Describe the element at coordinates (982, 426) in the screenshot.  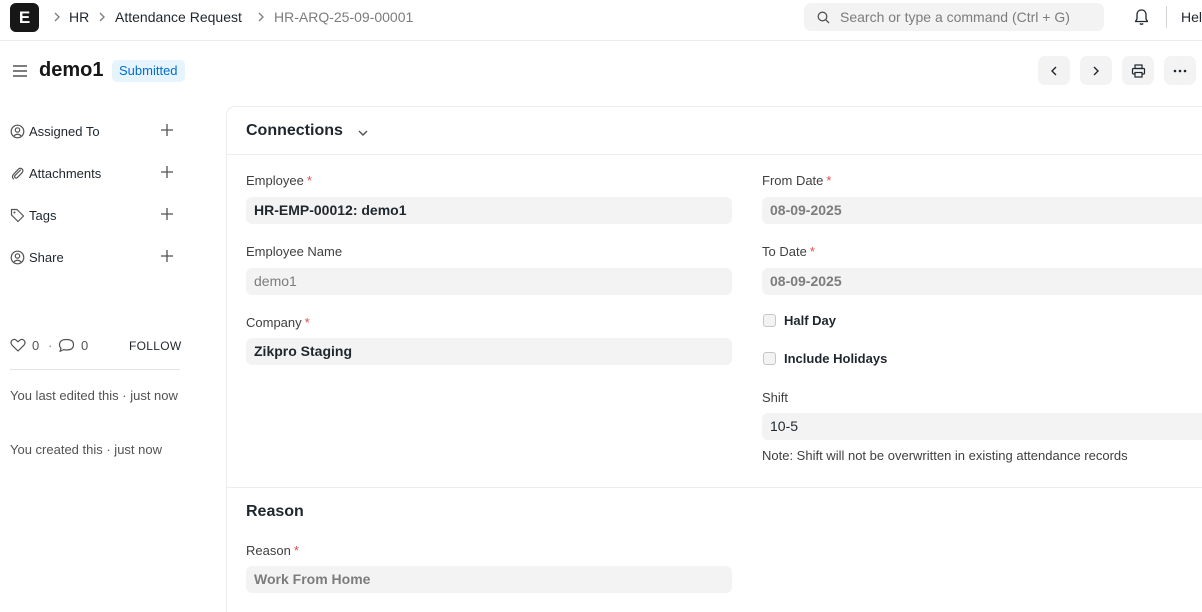
I see `shift-field: 10-5` at that location.